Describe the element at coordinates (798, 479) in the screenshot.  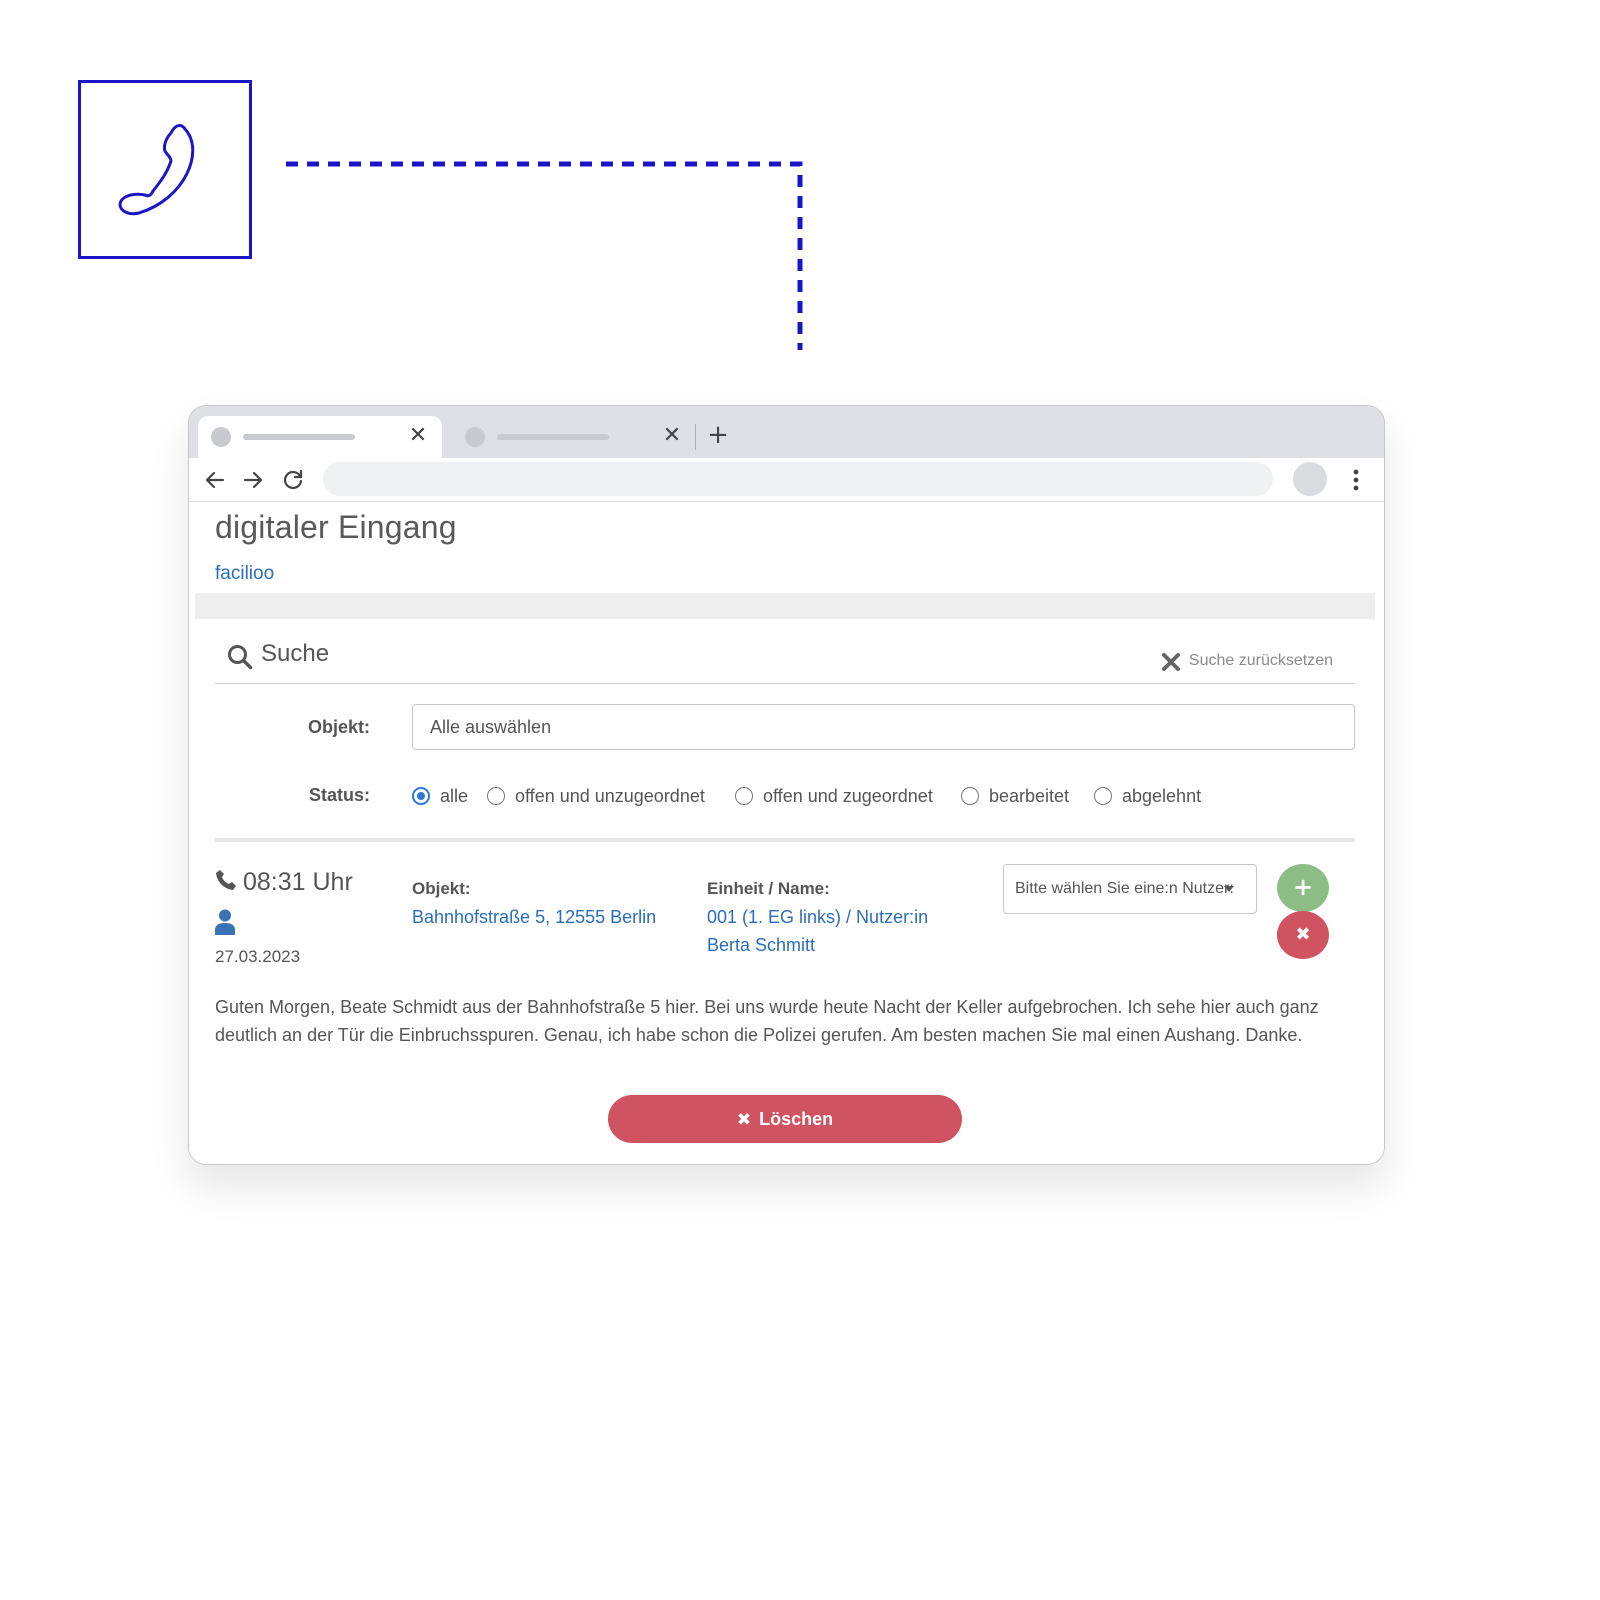
I see `address-bar` at that location.